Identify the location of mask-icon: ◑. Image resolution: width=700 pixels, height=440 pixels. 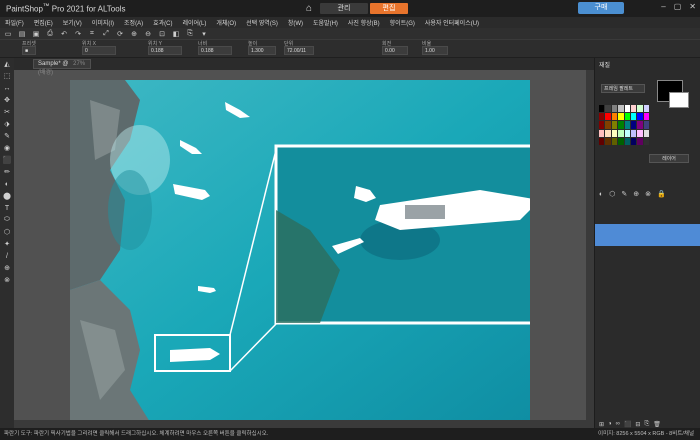
(610, 424).